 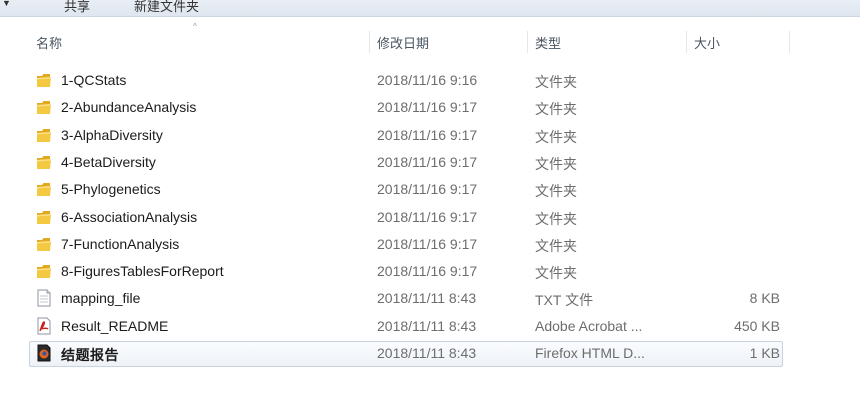 I want to click on column-header-modified: 修改日期, so click(x=403, y=42).